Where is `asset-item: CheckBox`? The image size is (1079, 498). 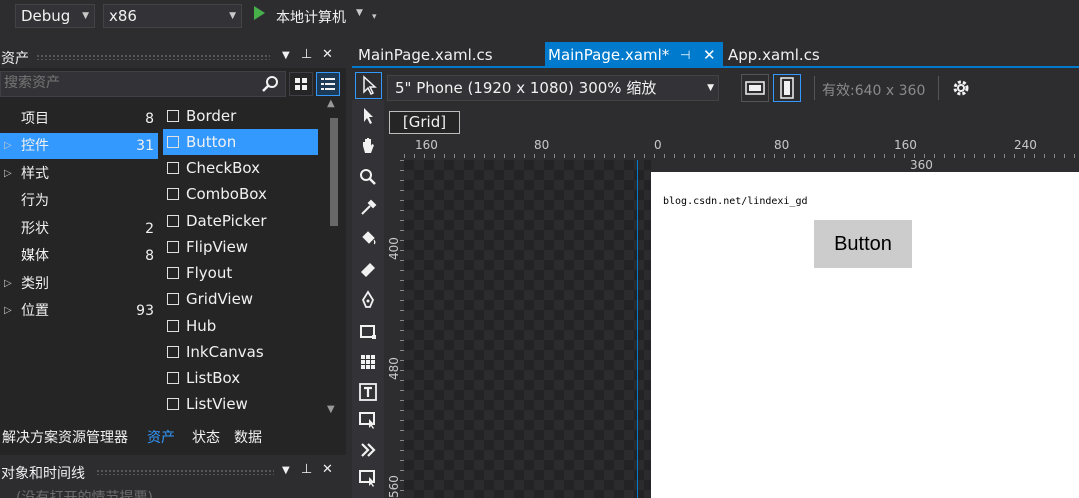 asset-item: CheckBox is located at coordinates (240, 168).